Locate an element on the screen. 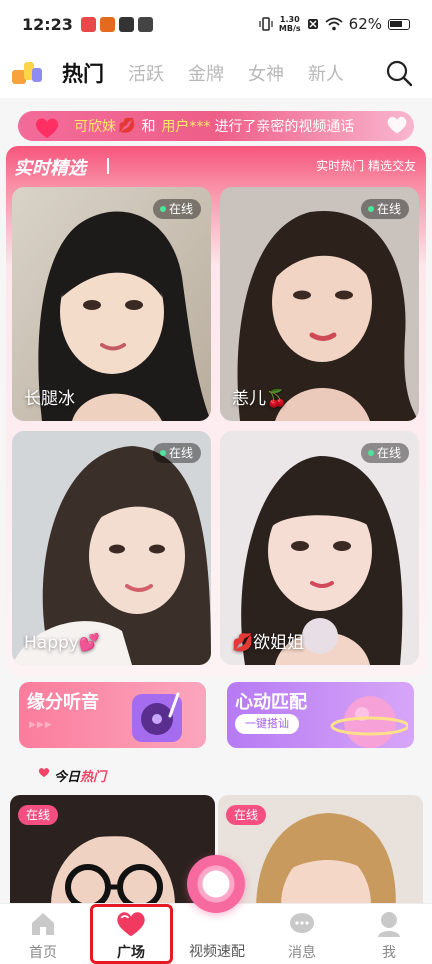 The height and width of the screenshot is (964, 432). video-match-button is located at coordinates (216, 884).